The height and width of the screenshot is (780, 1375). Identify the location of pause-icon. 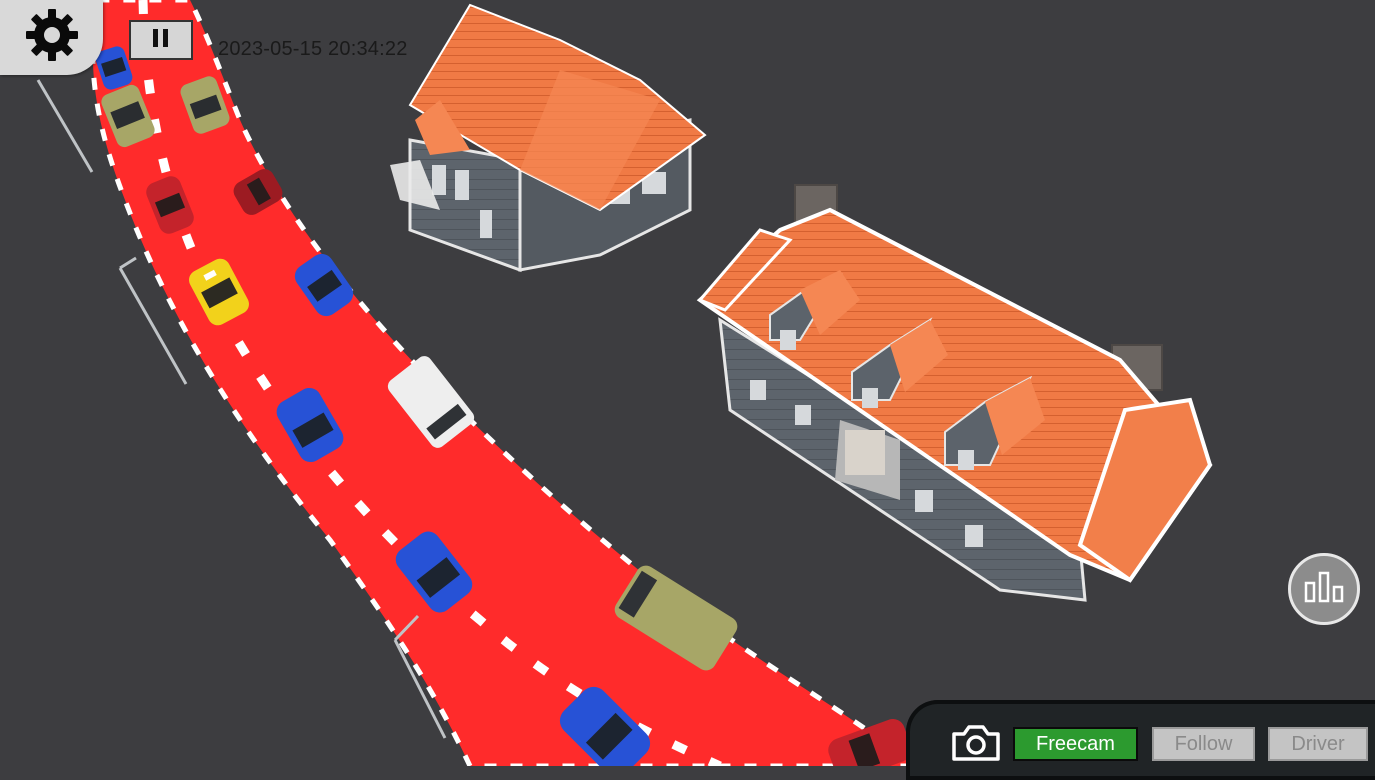
(161, 40).